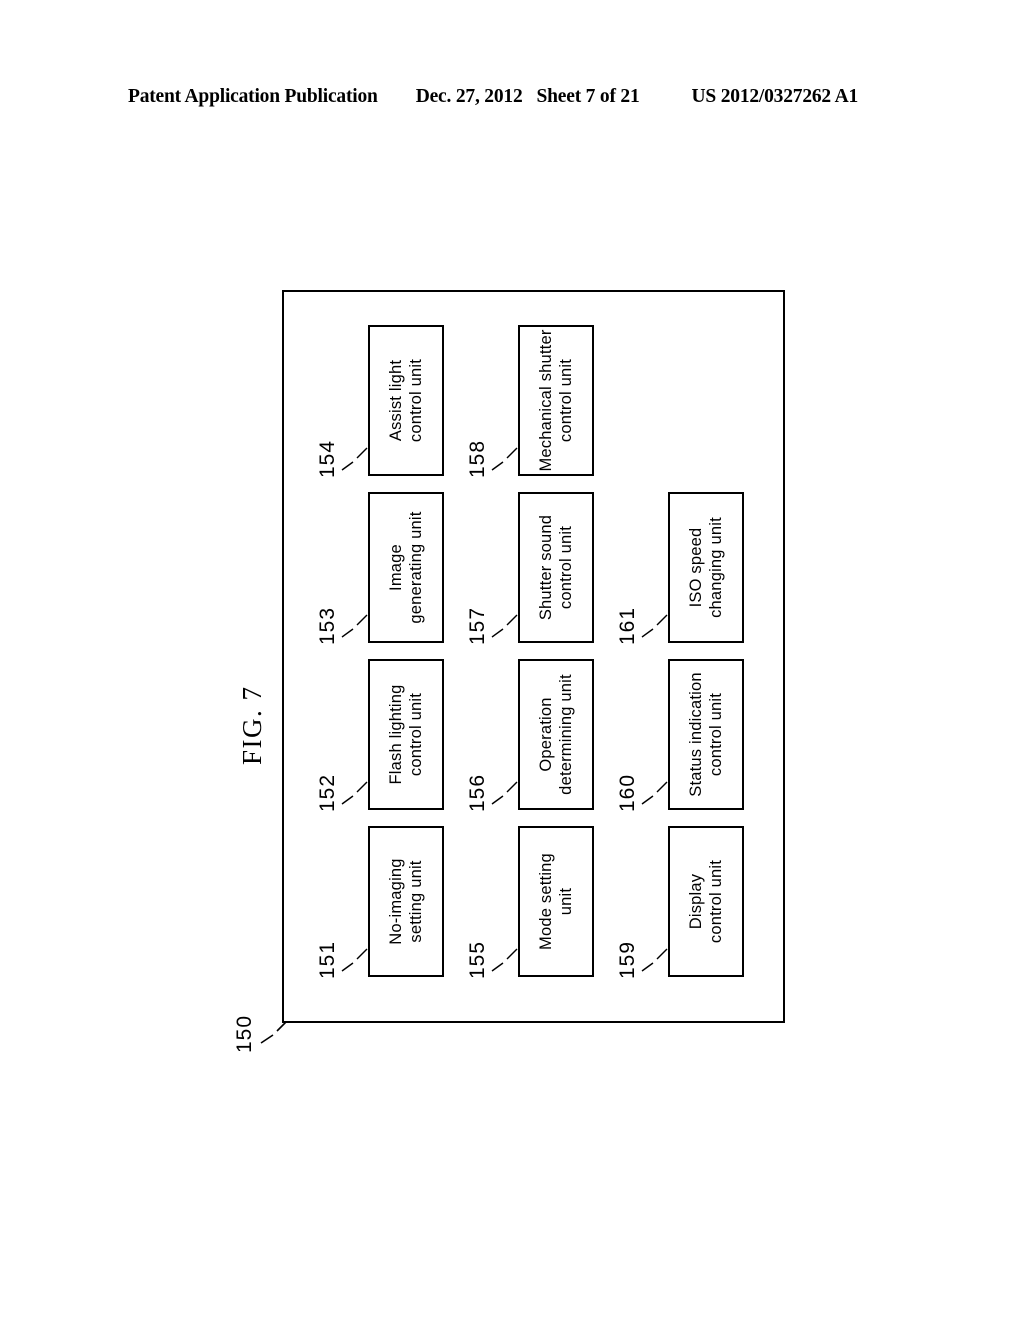  Describe the element at coordinates (354, 960) in the screenshot. I see `leader-line-151-icon` at that location.